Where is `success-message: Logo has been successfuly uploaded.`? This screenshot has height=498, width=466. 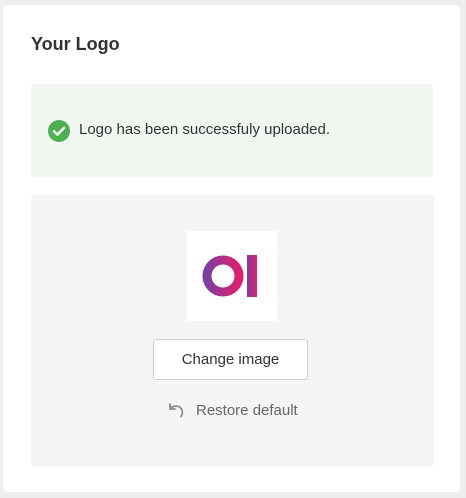 success-message: Logo has been successfuly uploaded. is located at coordinates (205, 129).